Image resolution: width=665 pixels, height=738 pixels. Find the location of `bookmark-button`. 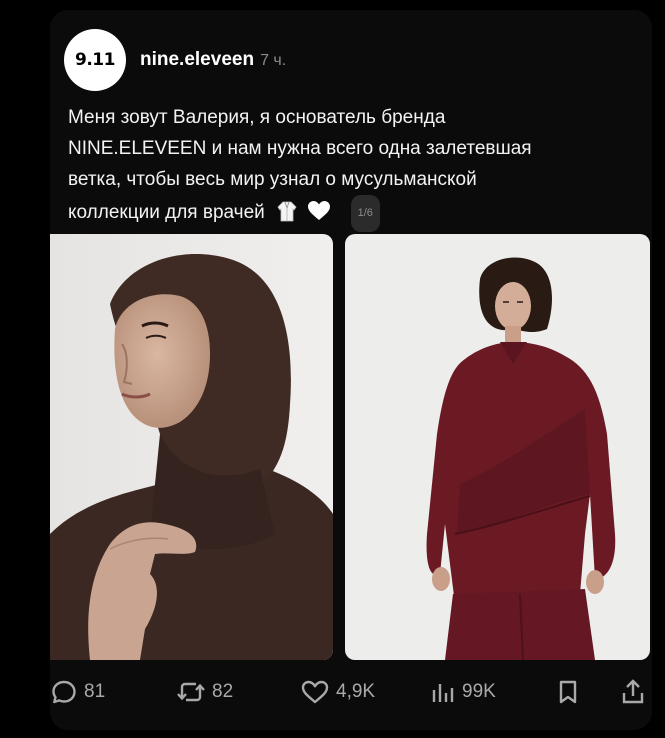

bookmark-button is located at coordinates (568, 692).